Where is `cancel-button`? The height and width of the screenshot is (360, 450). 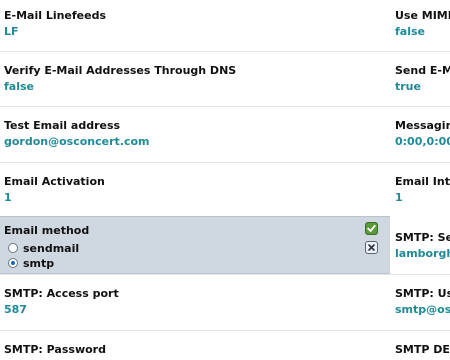
cancel-button is located at coordinates (371, 247).